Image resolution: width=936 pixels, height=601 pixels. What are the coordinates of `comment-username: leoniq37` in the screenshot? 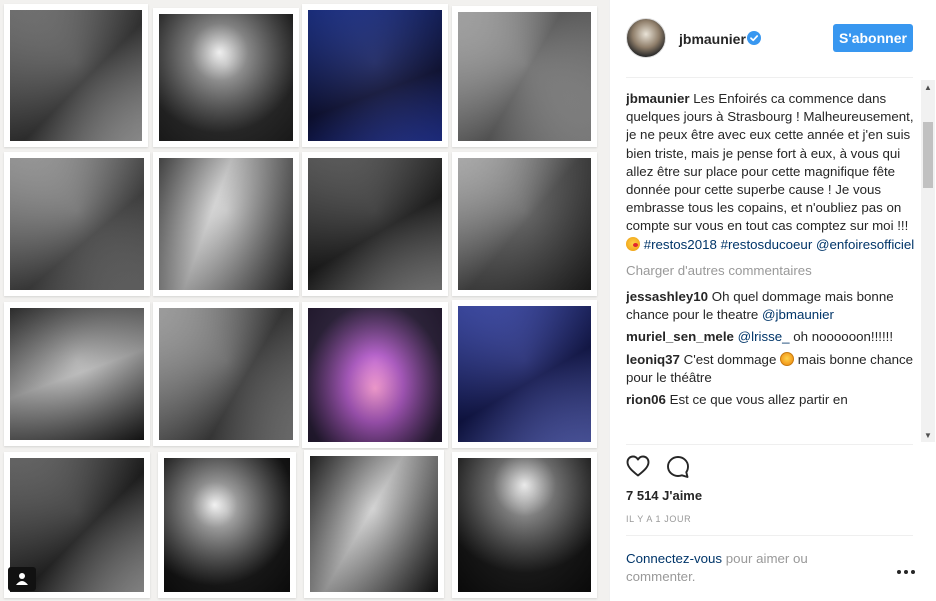 It's located at (653, 359).